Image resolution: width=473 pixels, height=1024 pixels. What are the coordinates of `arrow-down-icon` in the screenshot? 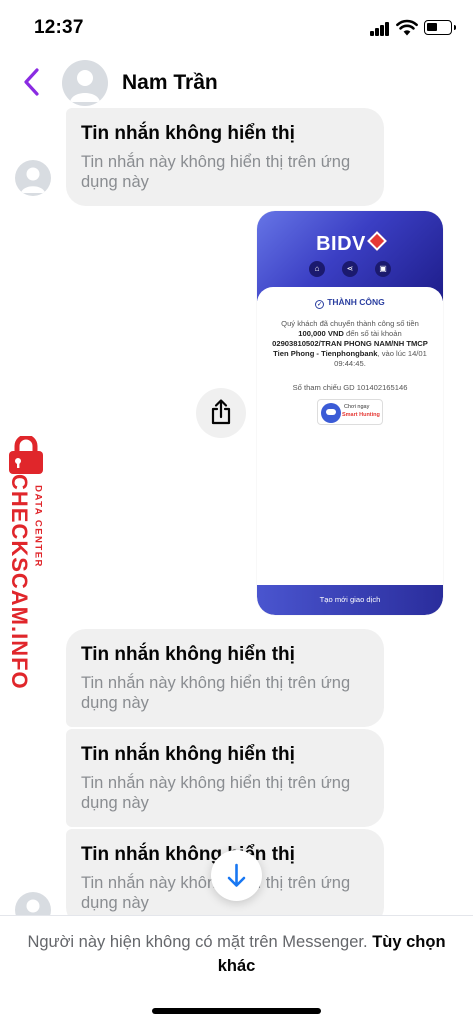 It's located at (236, 875).